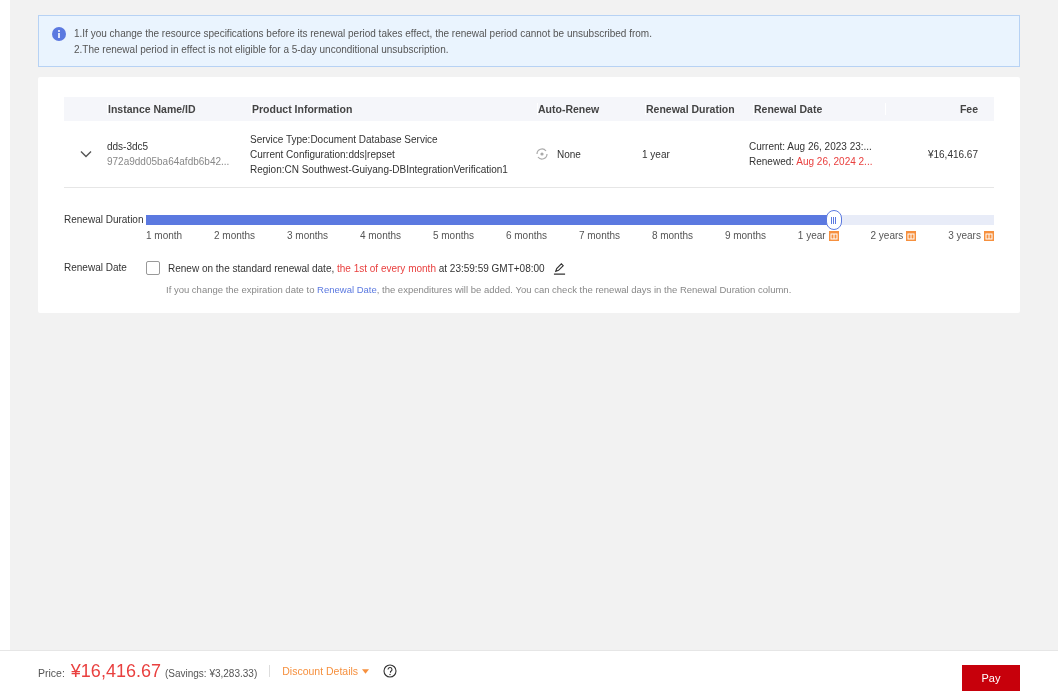 The height and width of the screenshot is (691, 1058). I want to click on product-info-text: Service Type:Document Database Service, so click(344, 139).